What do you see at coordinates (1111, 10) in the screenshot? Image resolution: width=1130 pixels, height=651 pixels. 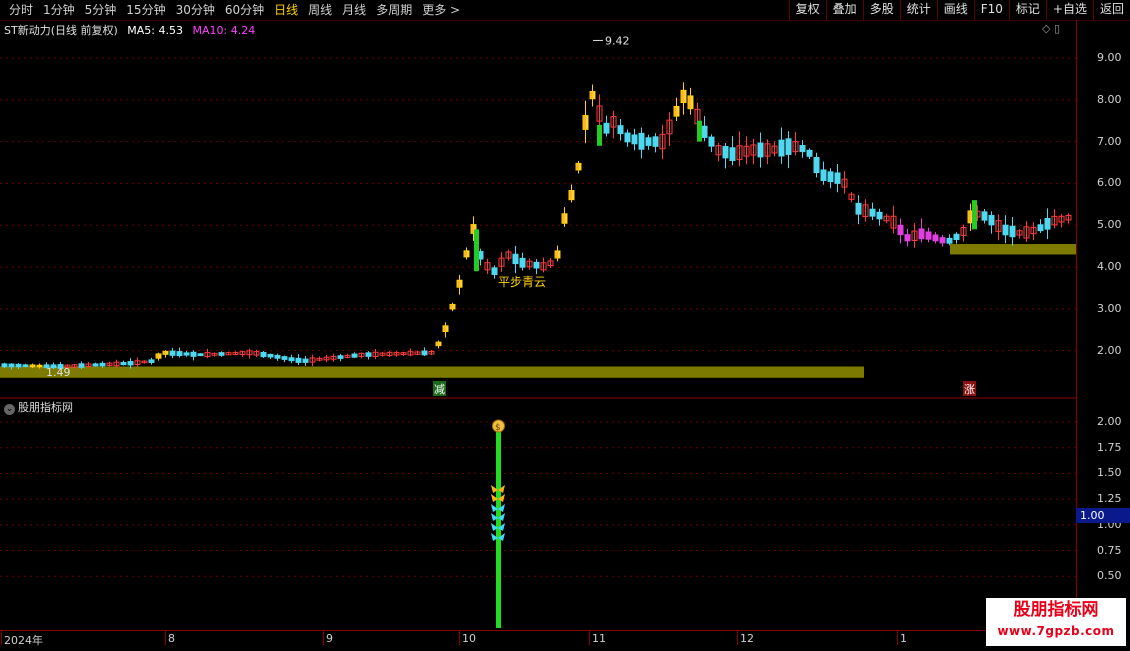 I see `toolbar-button-8: 返回` at bounding box center [1111, 10].